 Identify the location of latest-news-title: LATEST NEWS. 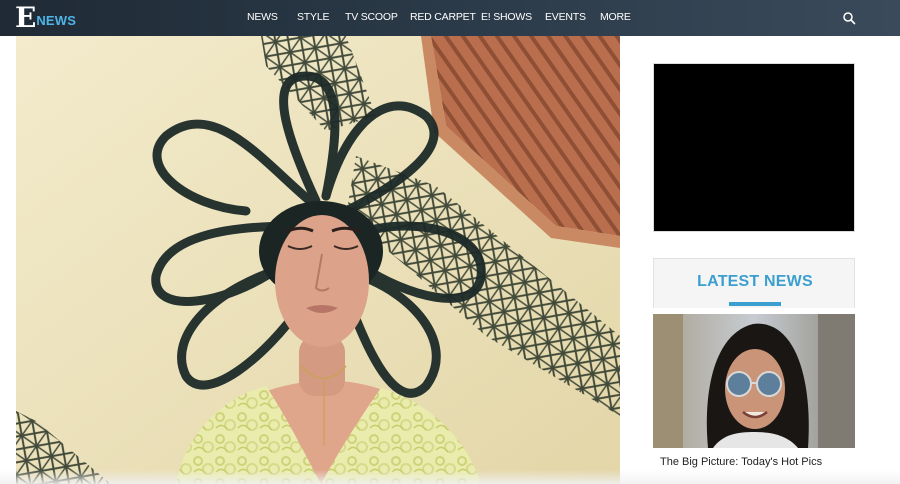
(755, 281).